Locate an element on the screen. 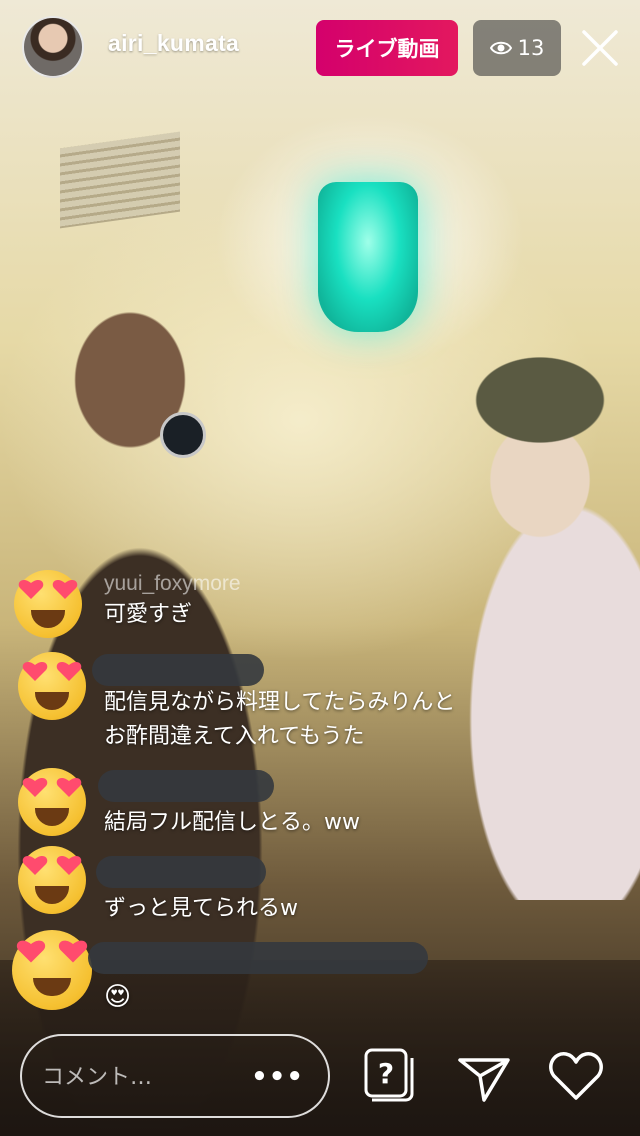  close-icon is located at coordinates (600, 48).